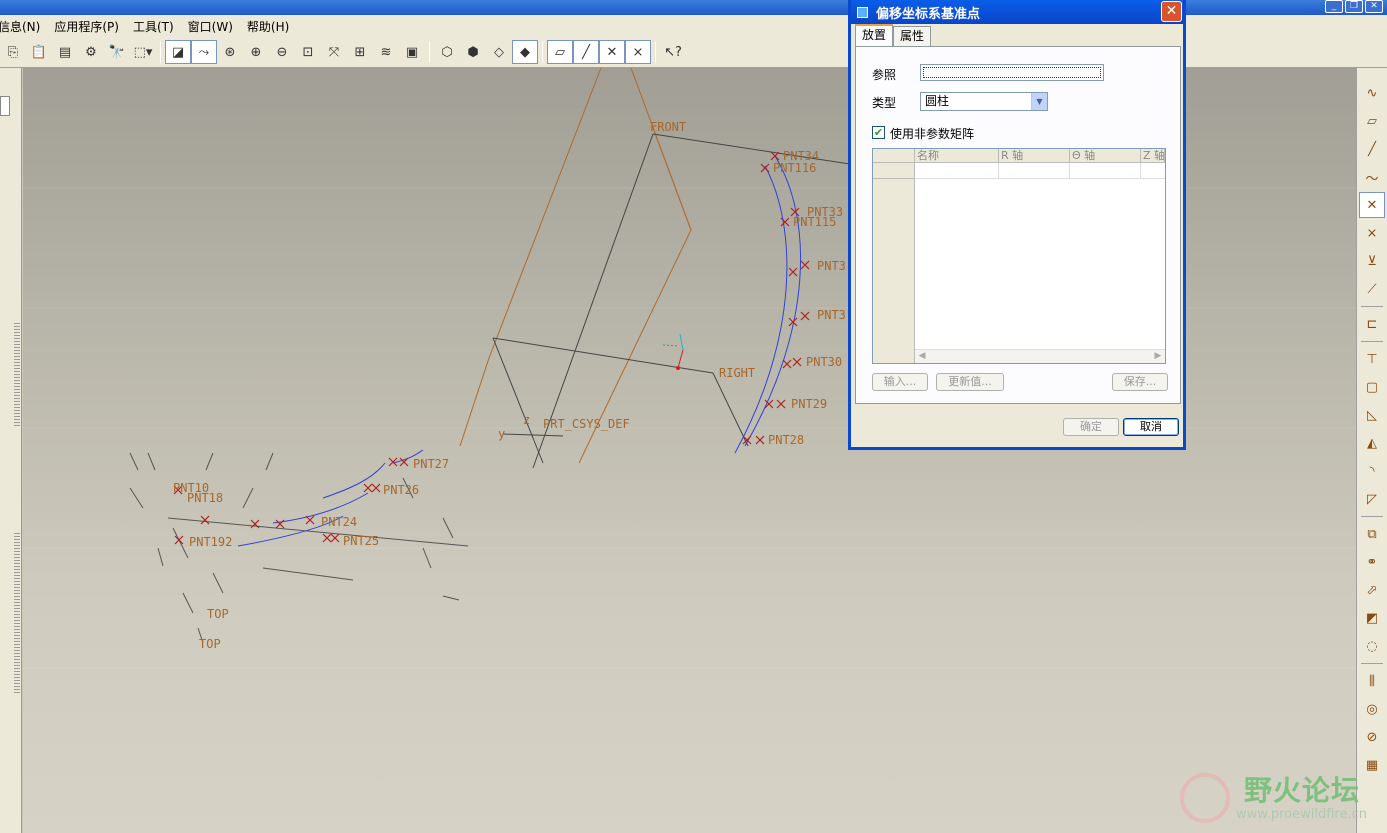 Image resolution: width=1387 pixels, height=833 pixels. Describe the element at coordinates (1372, 646) in the screenshot. I see `boundary-blend-icon: ◌` at that location.